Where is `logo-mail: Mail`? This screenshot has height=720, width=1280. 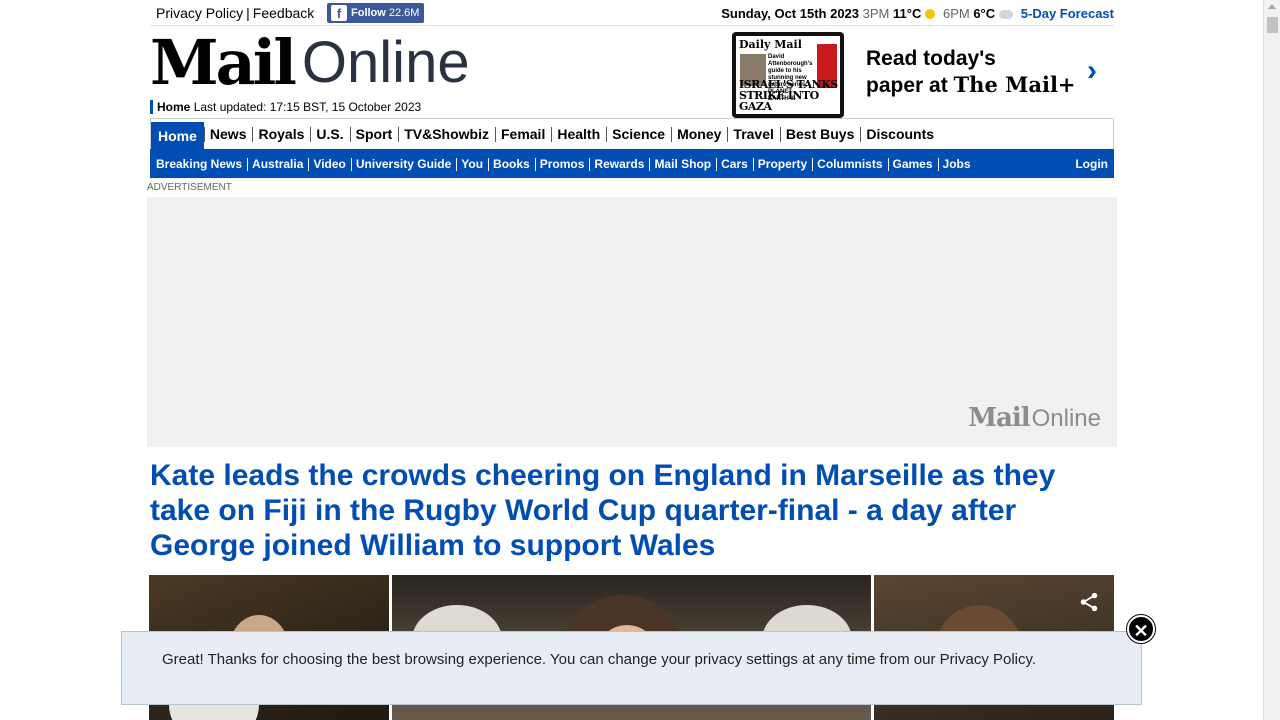
logo-mail: Mail is located at coordinates (223, 62).